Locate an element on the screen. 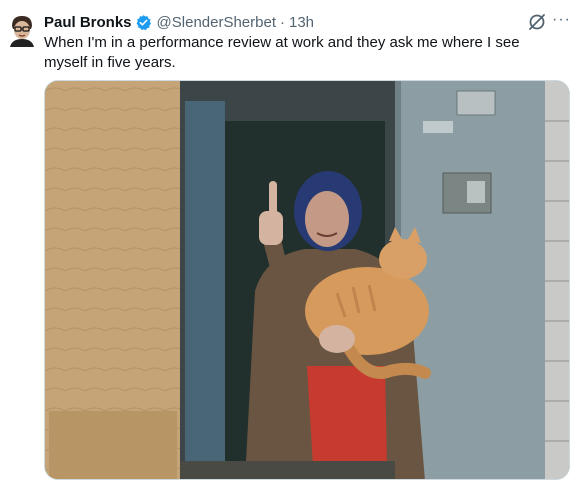  grok-icon is located at coordinates (537, 22).